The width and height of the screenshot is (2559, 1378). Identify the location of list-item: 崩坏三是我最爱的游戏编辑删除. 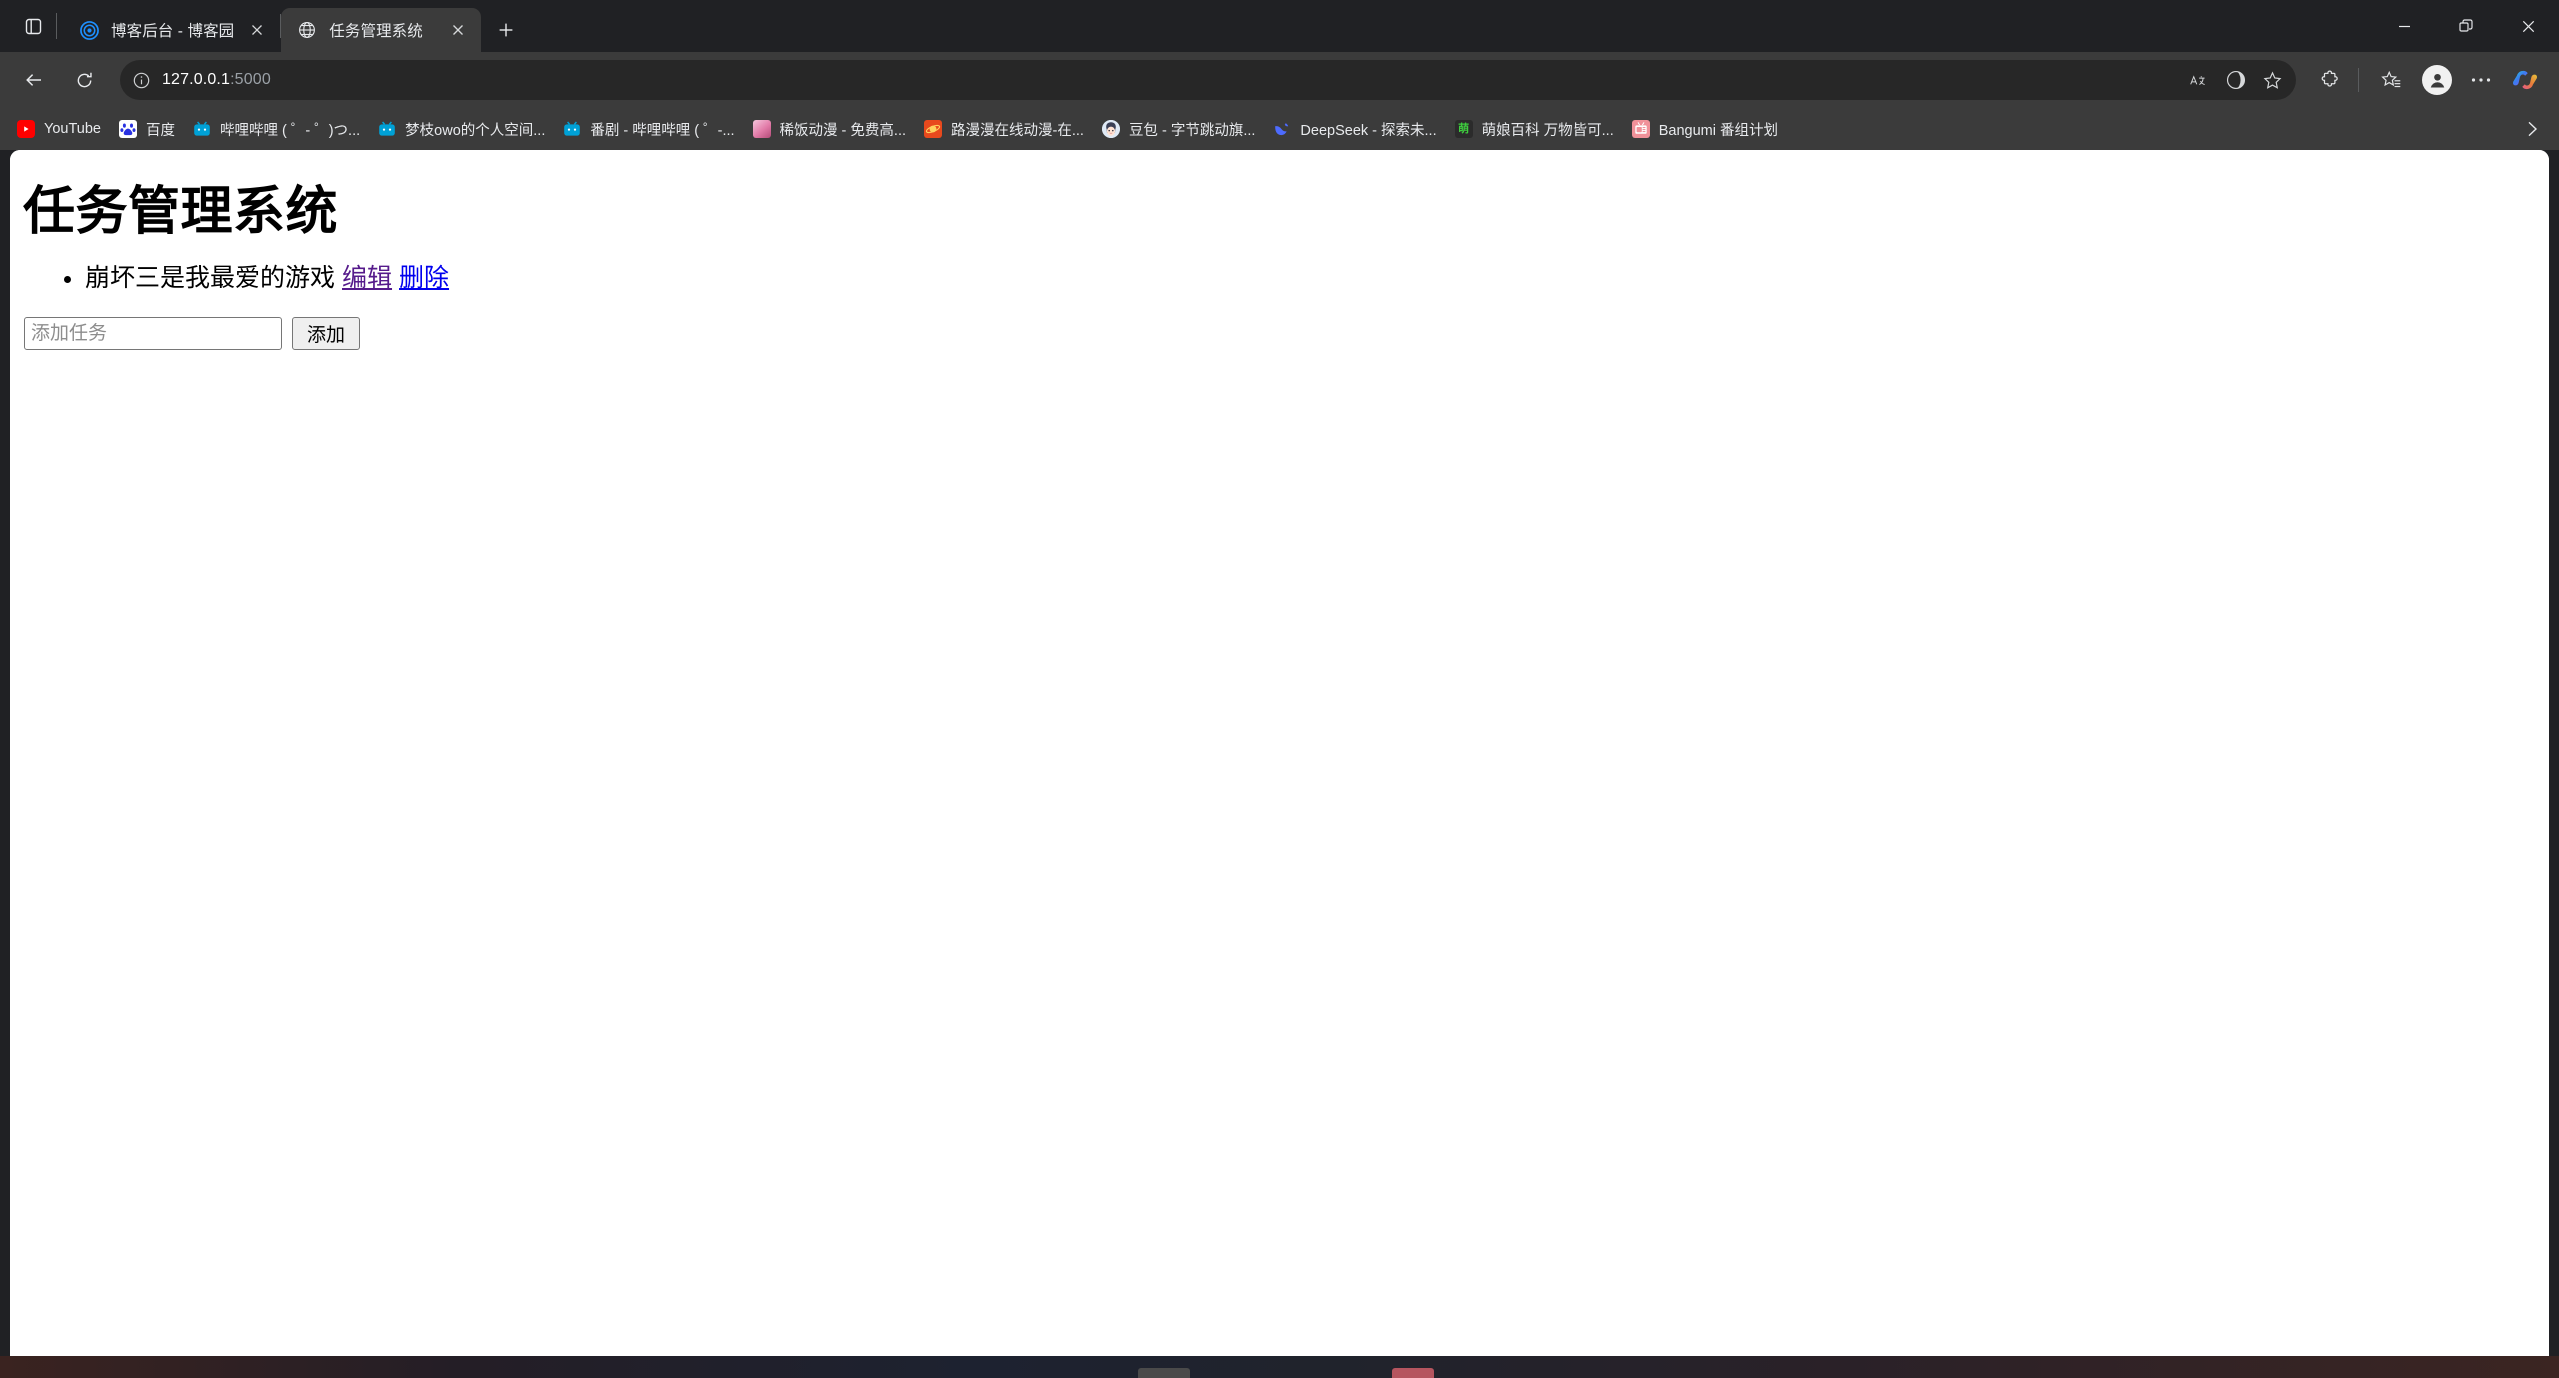
(1310, 279).